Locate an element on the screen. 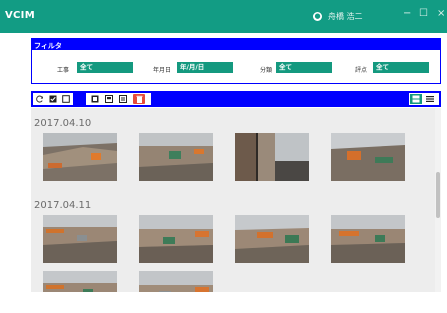 The width and height of the screenshot is (447, 313). user-icon: ● is located at coordinates (317, 16).